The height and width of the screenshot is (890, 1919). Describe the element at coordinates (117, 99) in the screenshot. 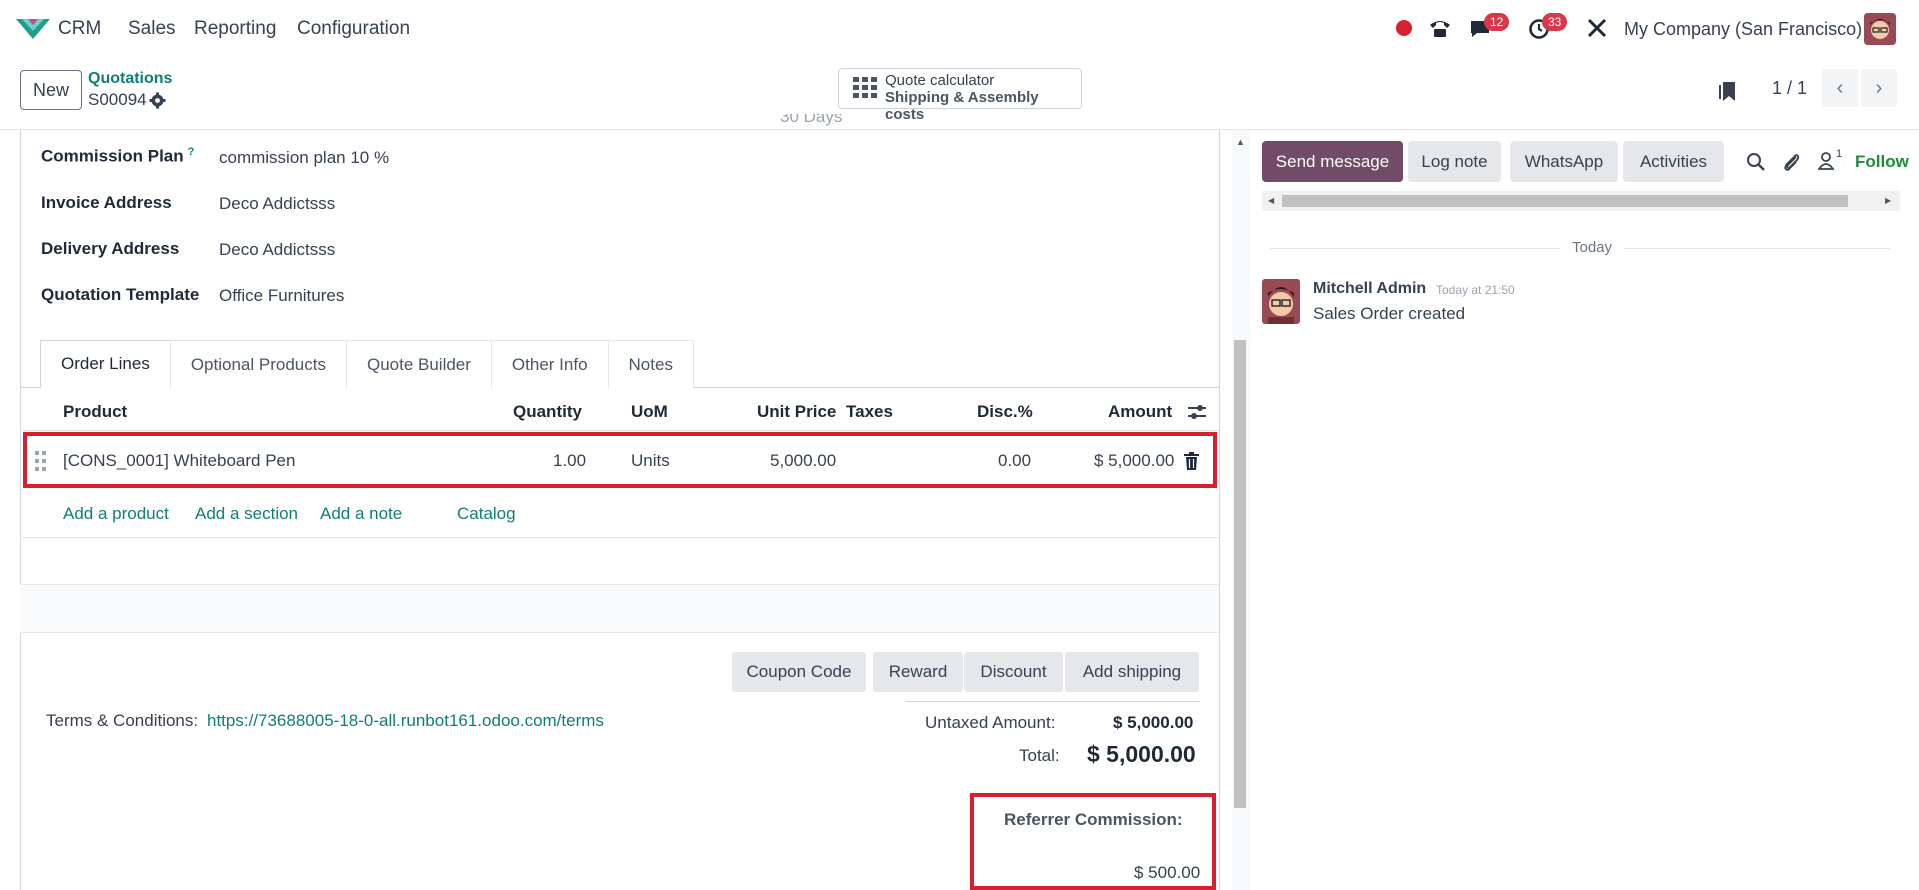

I see `record-name: S00094` at that location.